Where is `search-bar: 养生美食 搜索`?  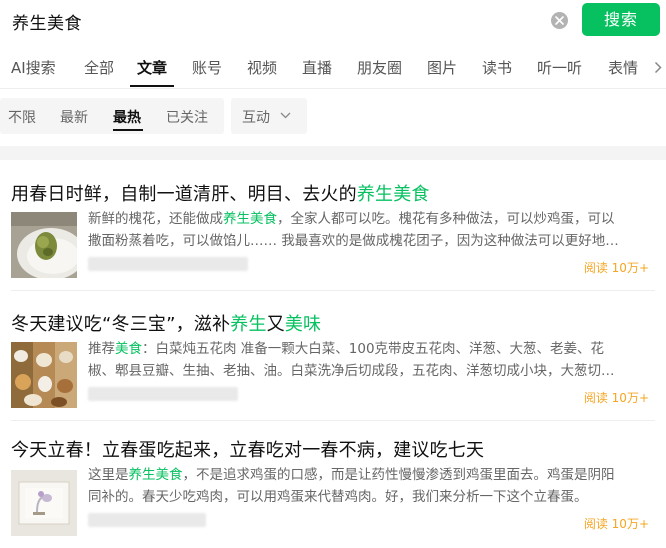 search-bar: 养生美食 搜索 is located at coordinates (333, 21).